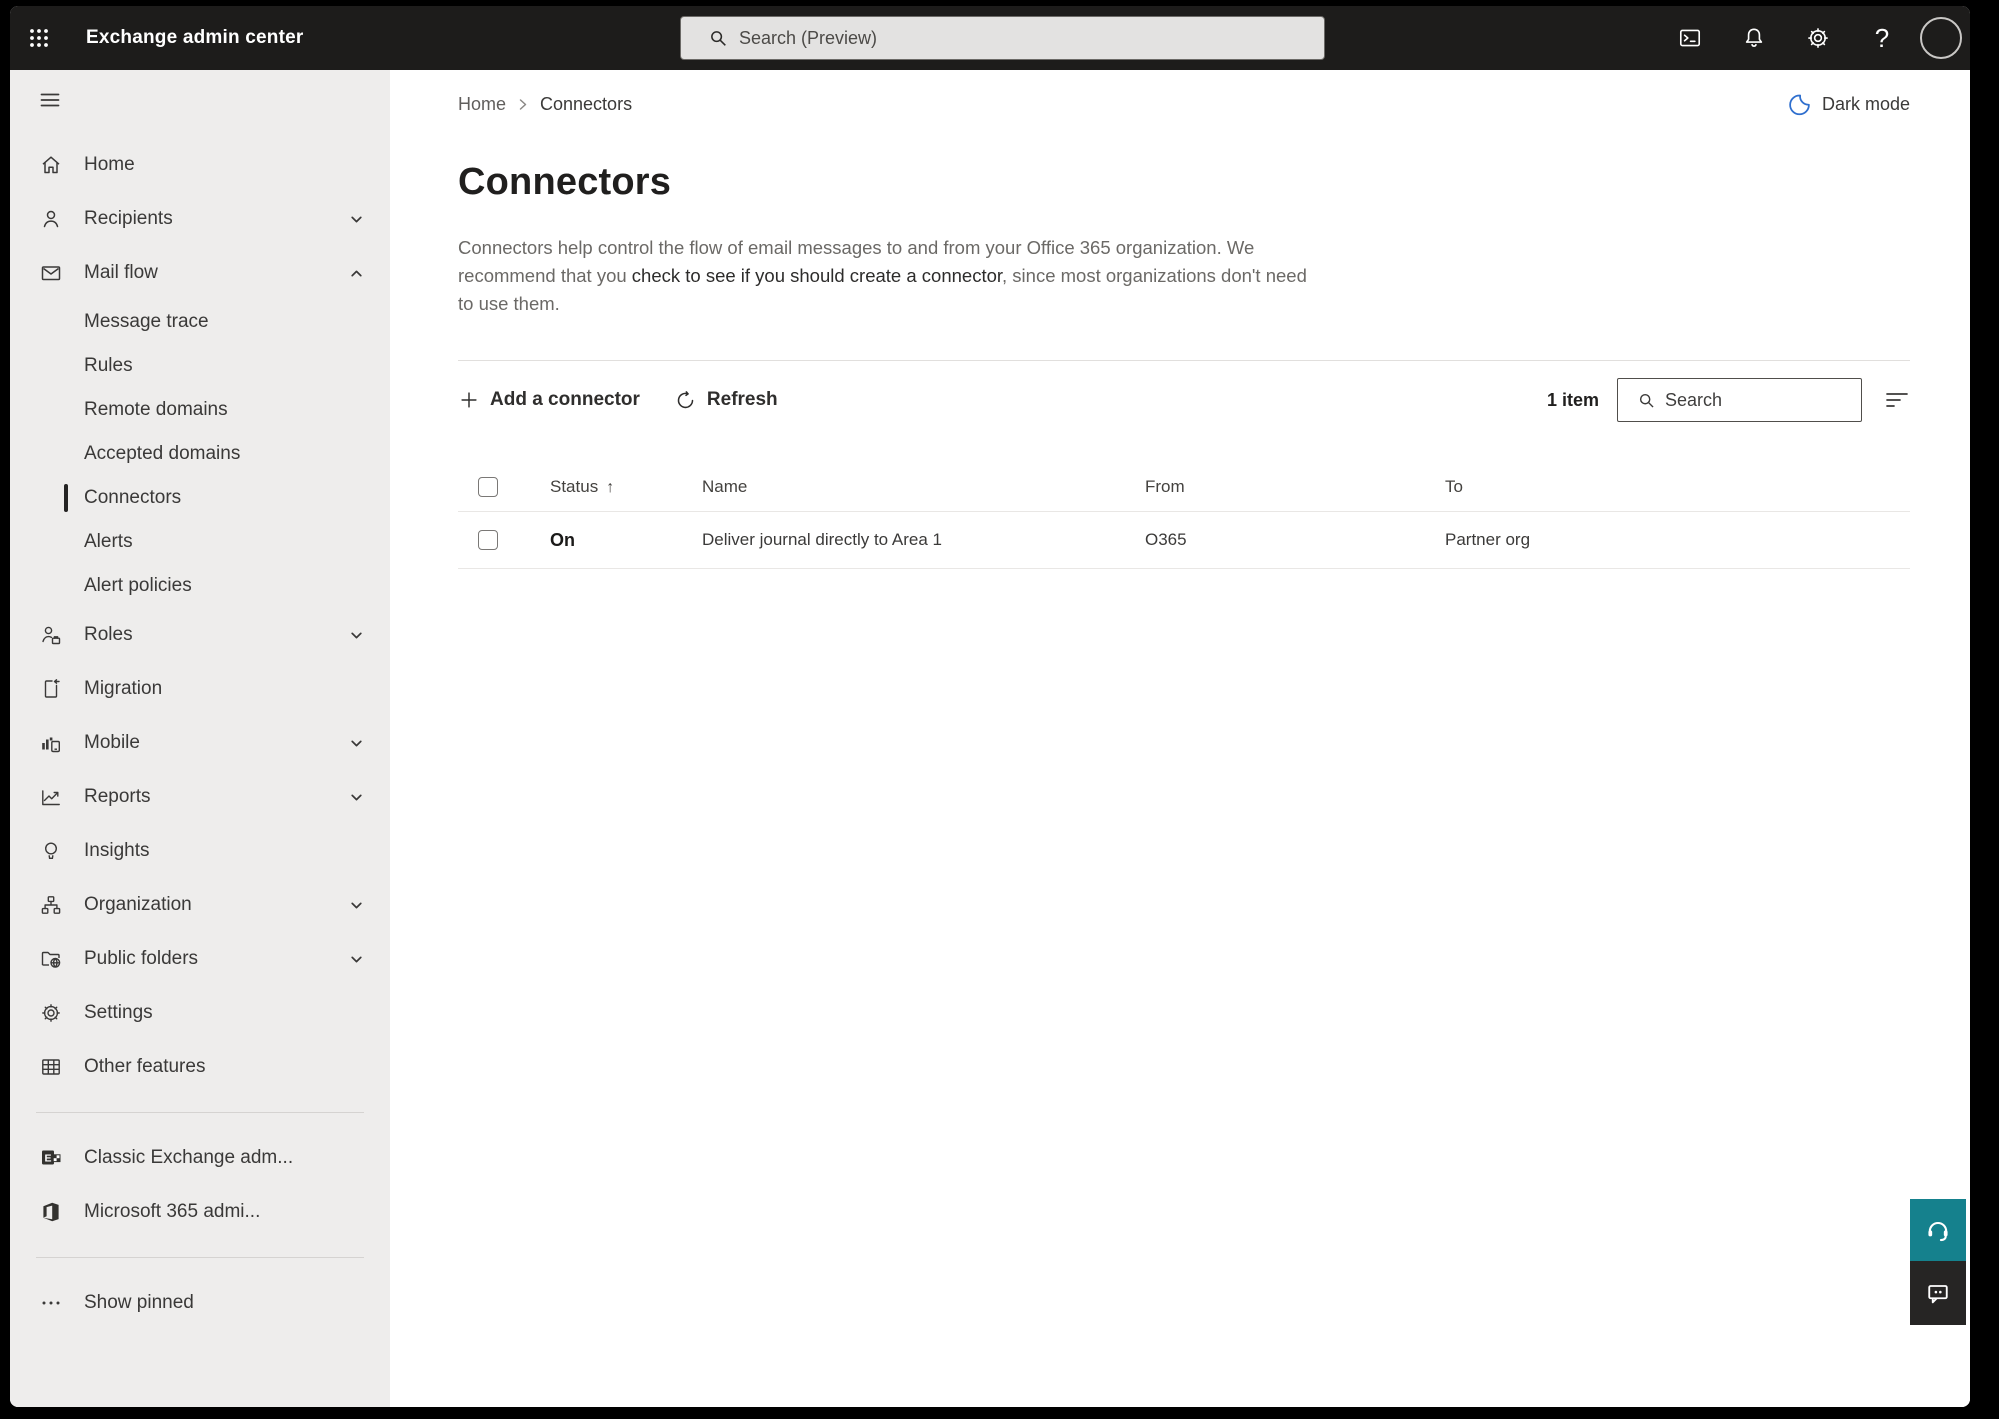 This screenshot has height=1419, width=1999. Describe the element at coordinates (200, 1013) in the screenshot. I see `sidebar-item-settings: Settings` at that location.